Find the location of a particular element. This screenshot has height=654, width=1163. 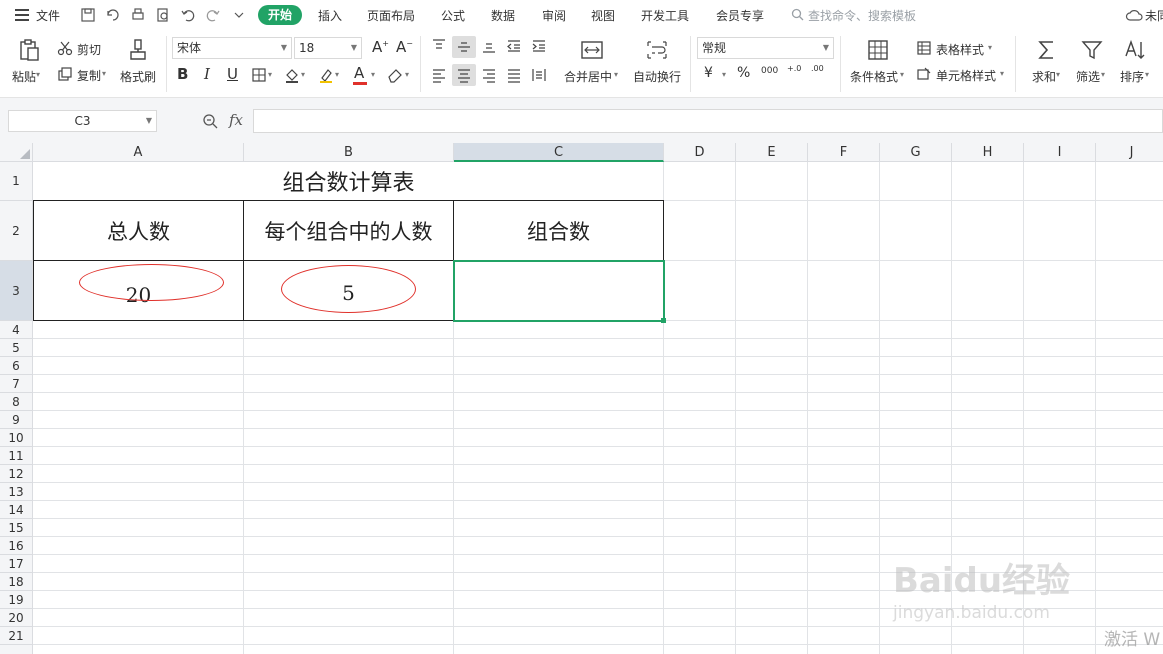

align-center-button is located at coordinates (464, 75).